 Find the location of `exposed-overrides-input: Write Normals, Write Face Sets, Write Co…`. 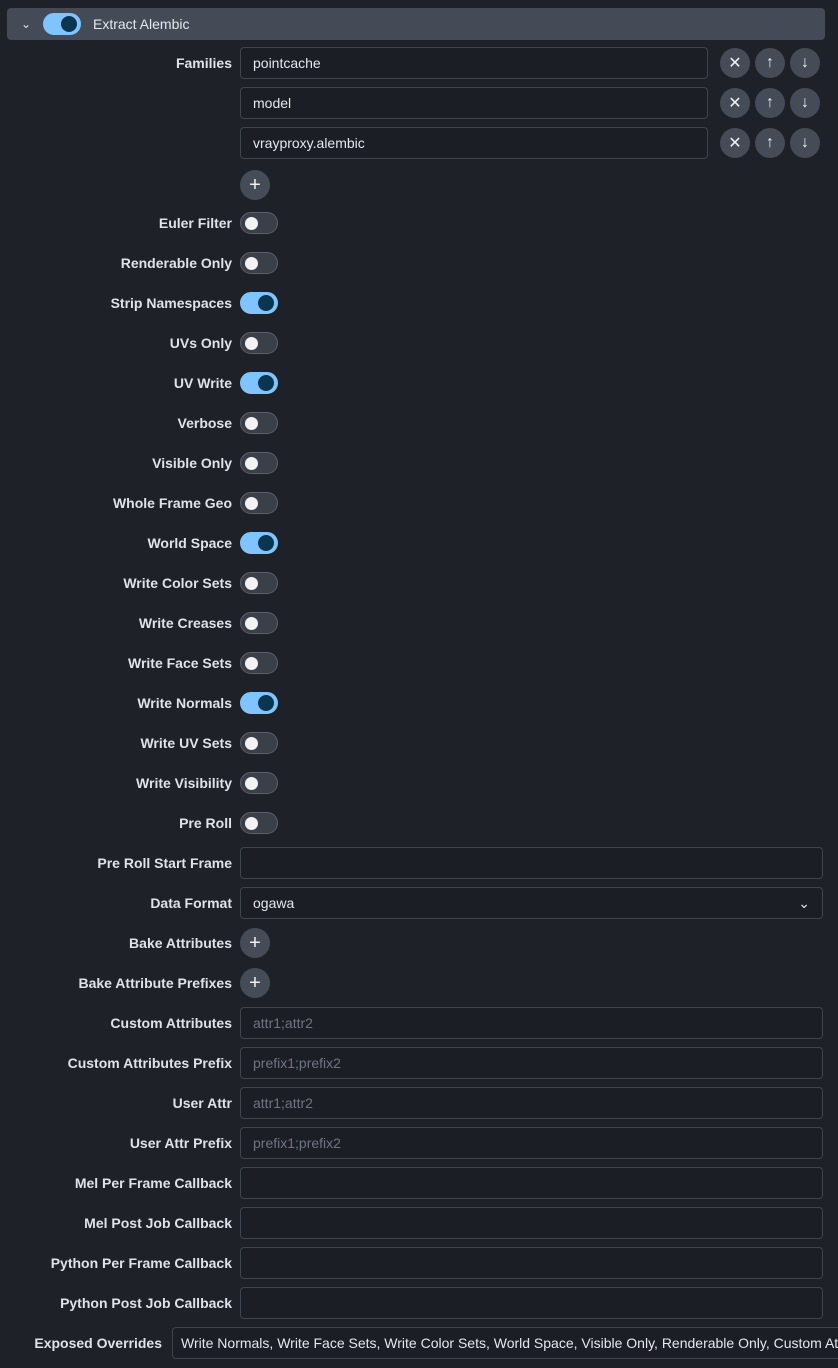

exposed-overrides-input: Write Normals, Write Face Sets, Write Co… is located at coordinates (505, 1343).